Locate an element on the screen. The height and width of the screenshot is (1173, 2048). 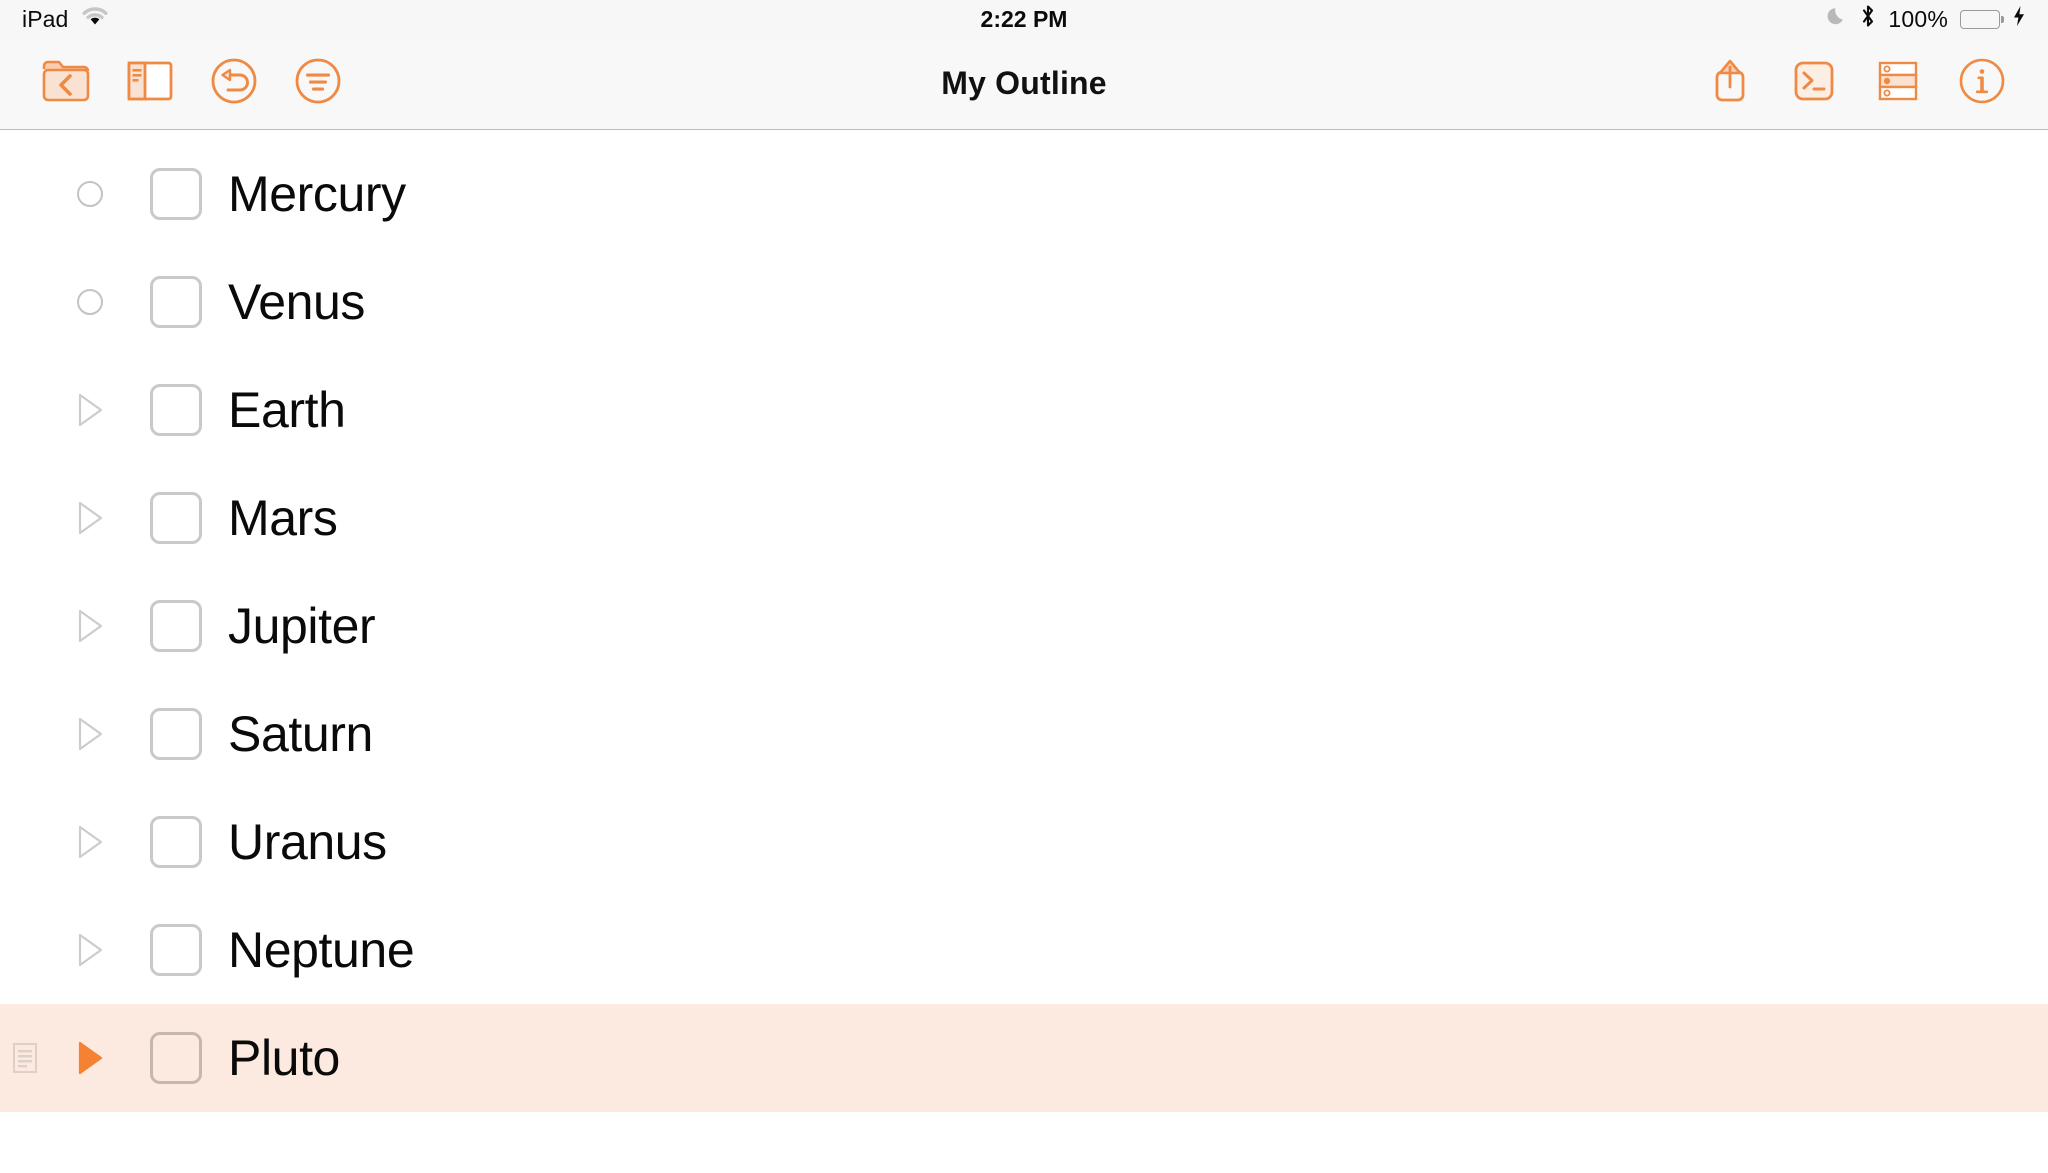
outline-row: Mars is located at coordinates (1024, 518).